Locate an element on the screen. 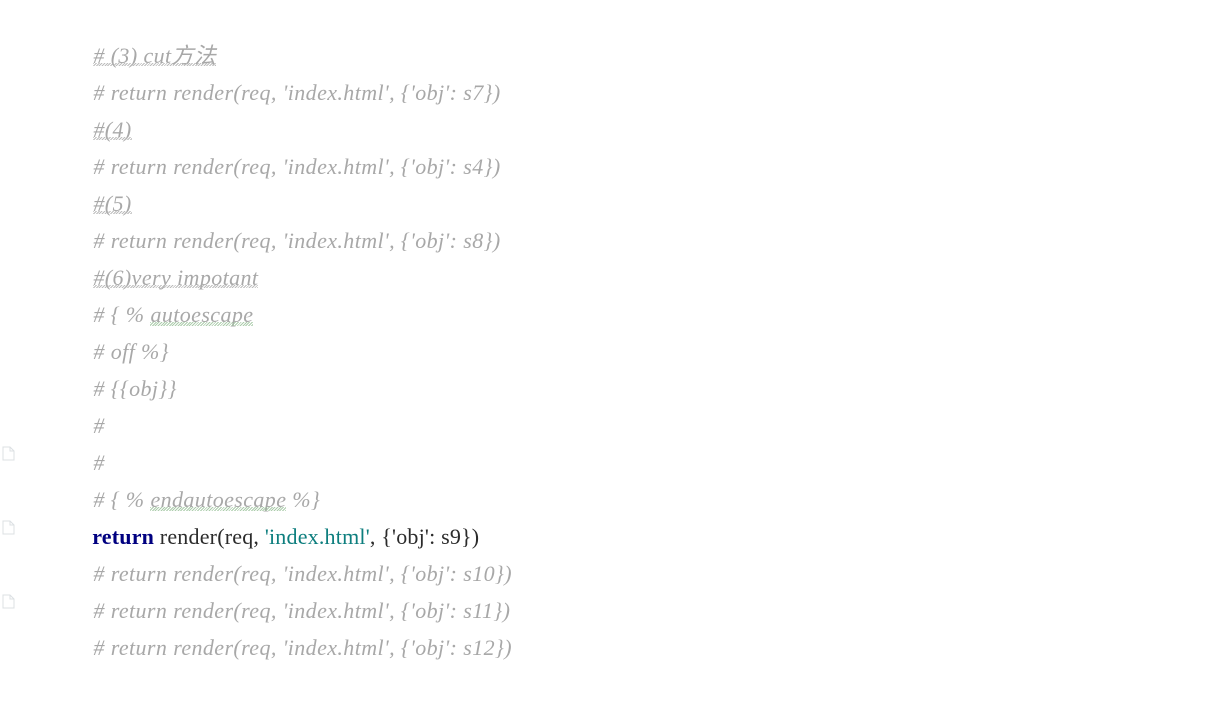 This screenshot has width=1227, height=703. code-line: #(6)very impotant is located at coordinates (158, 256).